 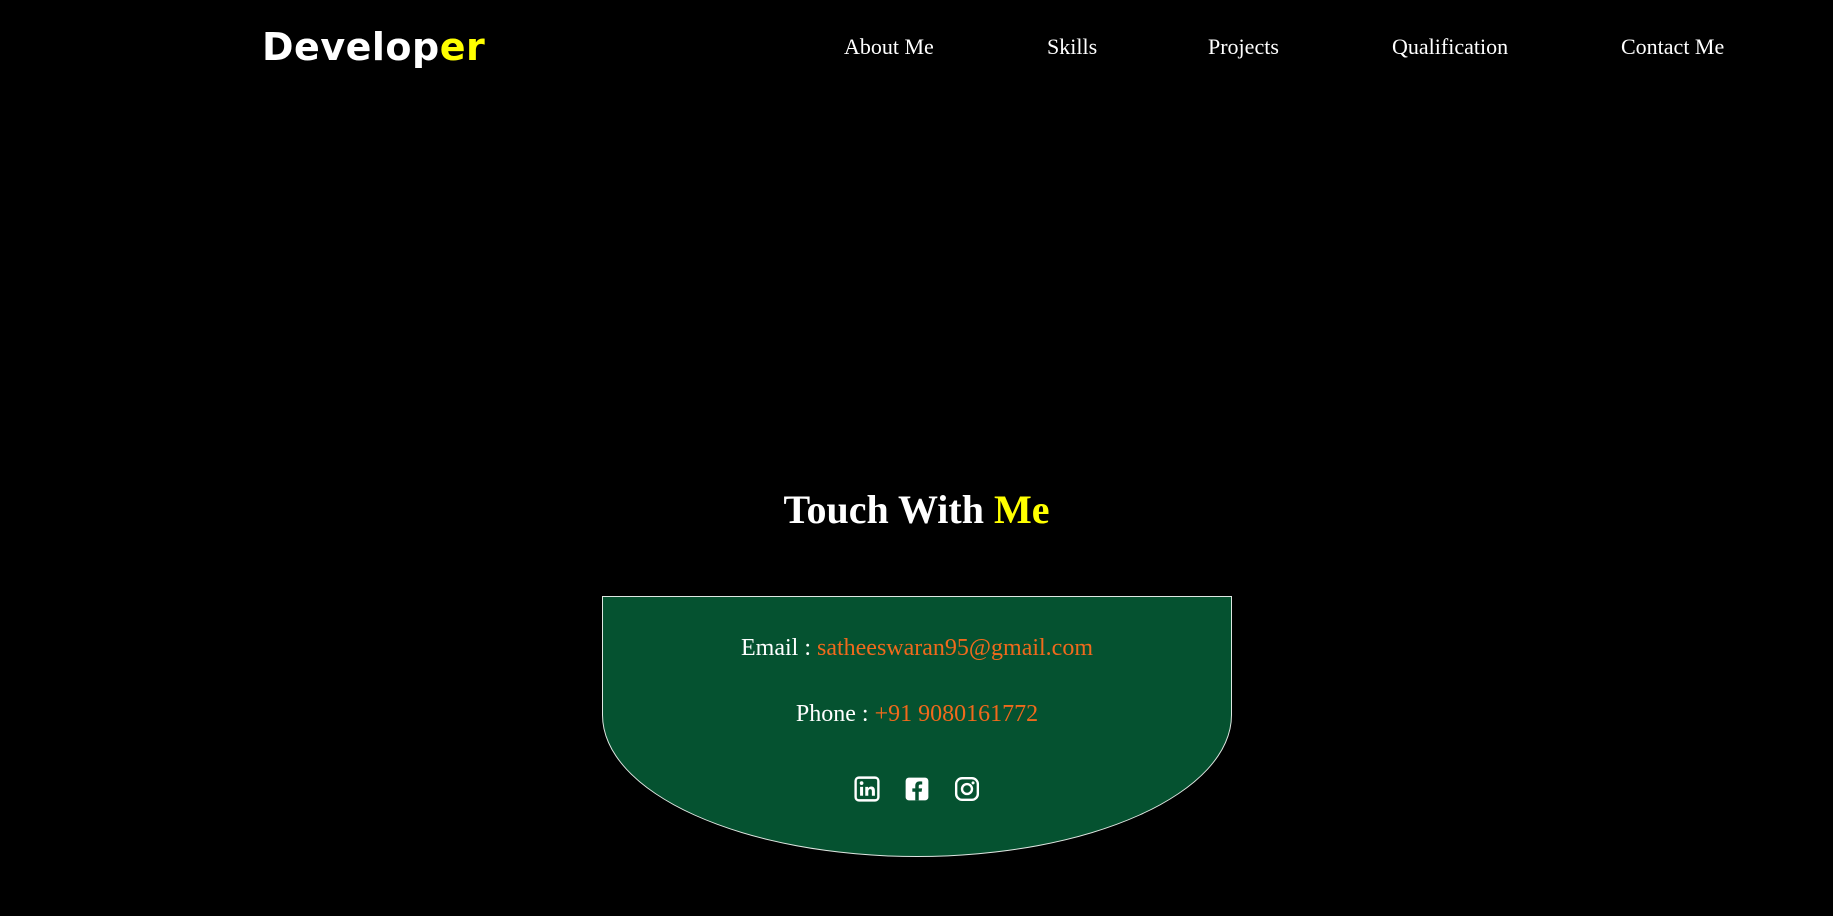 I want to click on email-label: Email :, so click(x=779, y=648).